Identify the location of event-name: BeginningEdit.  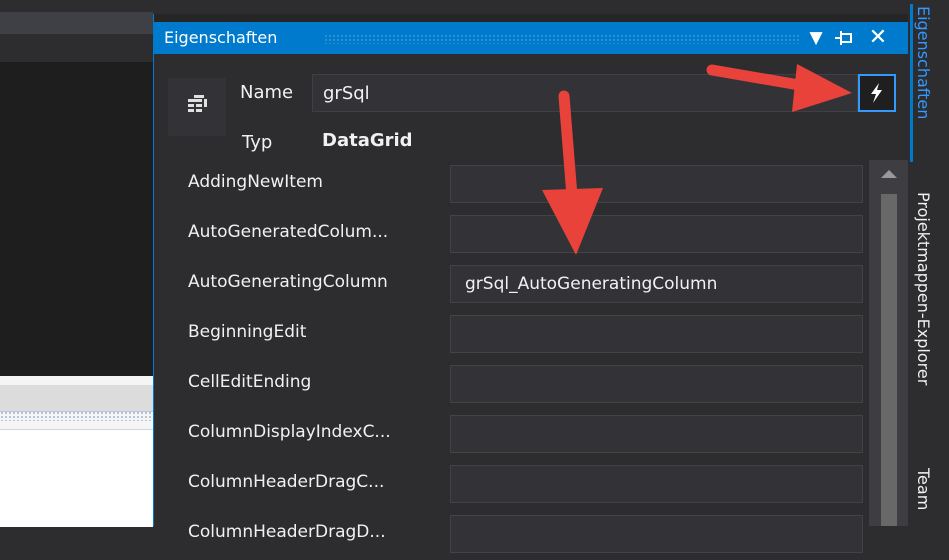
(247, 332).